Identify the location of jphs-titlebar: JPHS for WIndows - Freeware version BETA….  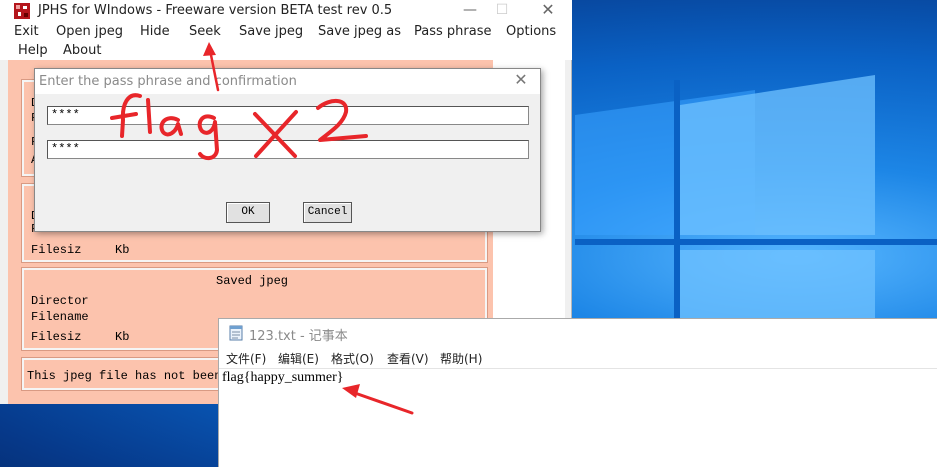
(286, 11).